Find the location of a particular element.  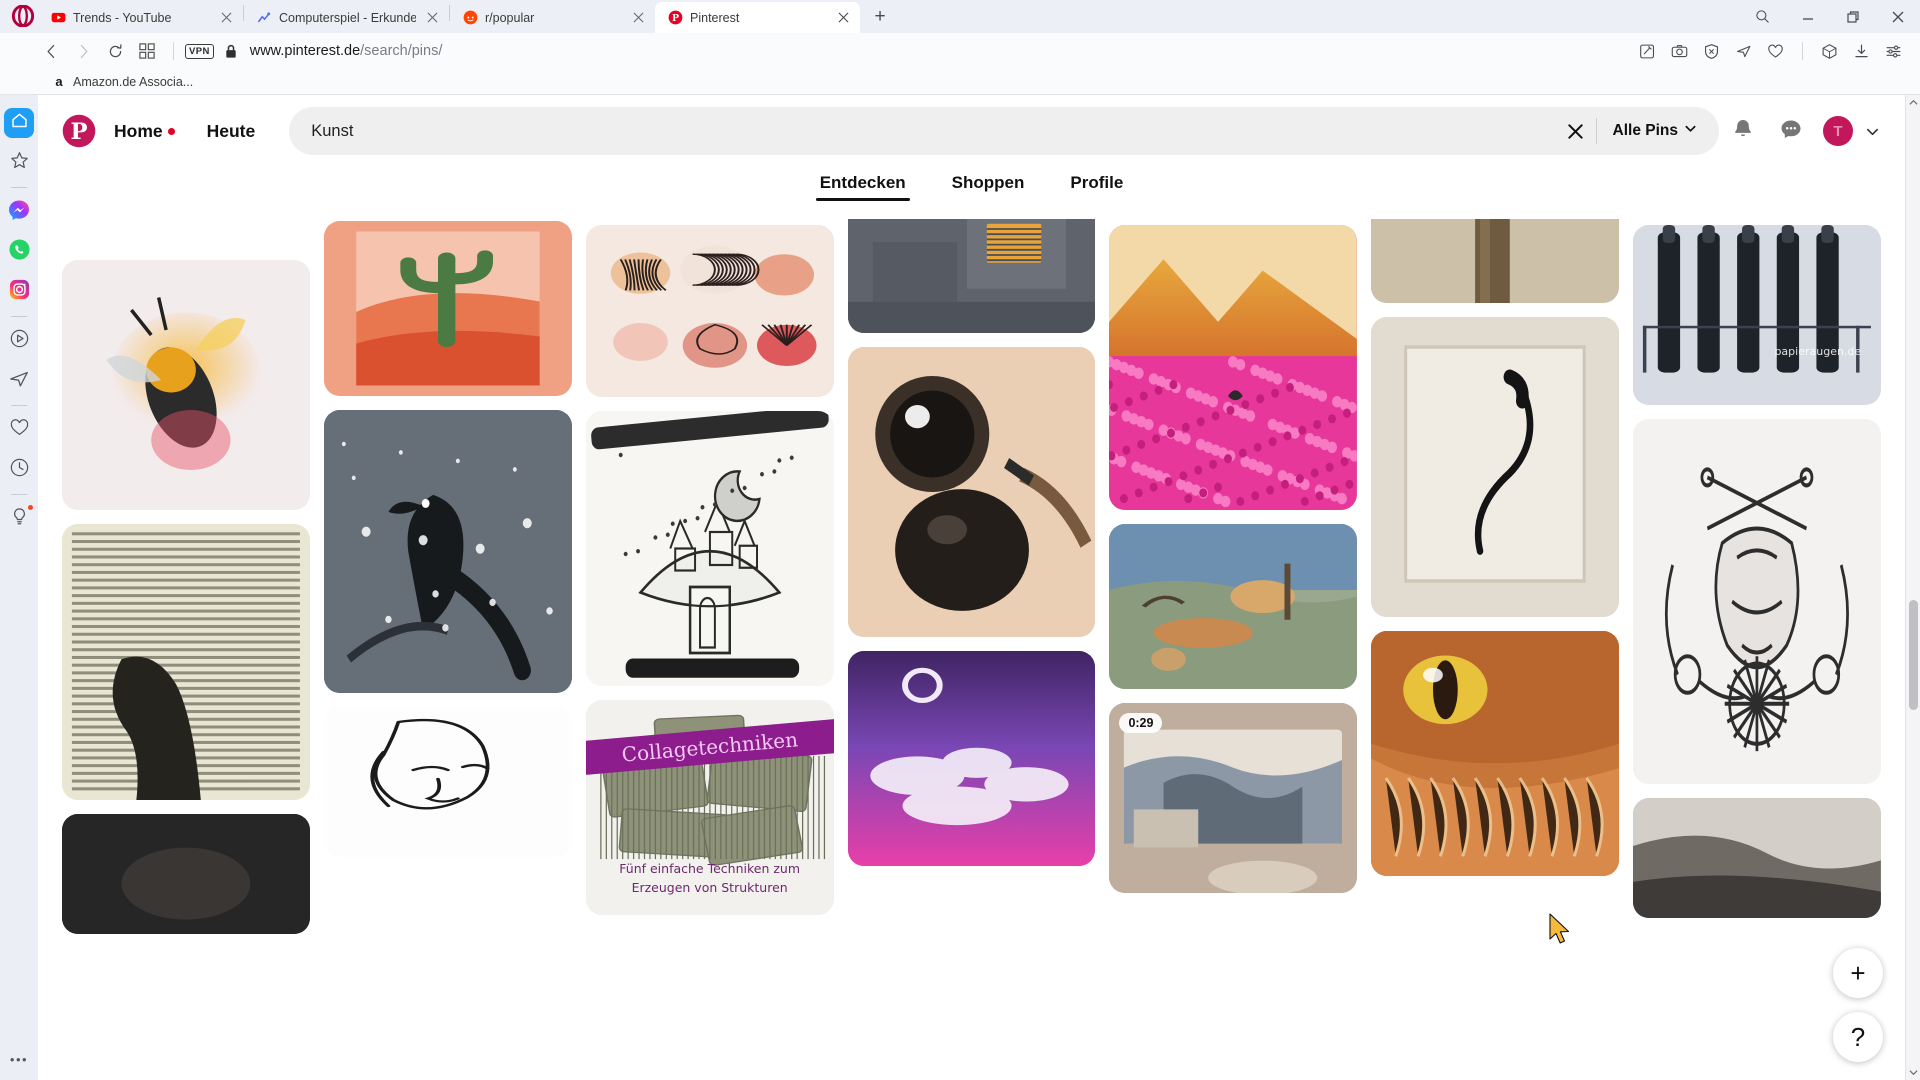

scroll-up-icon is located at coordinates (1913, 102).